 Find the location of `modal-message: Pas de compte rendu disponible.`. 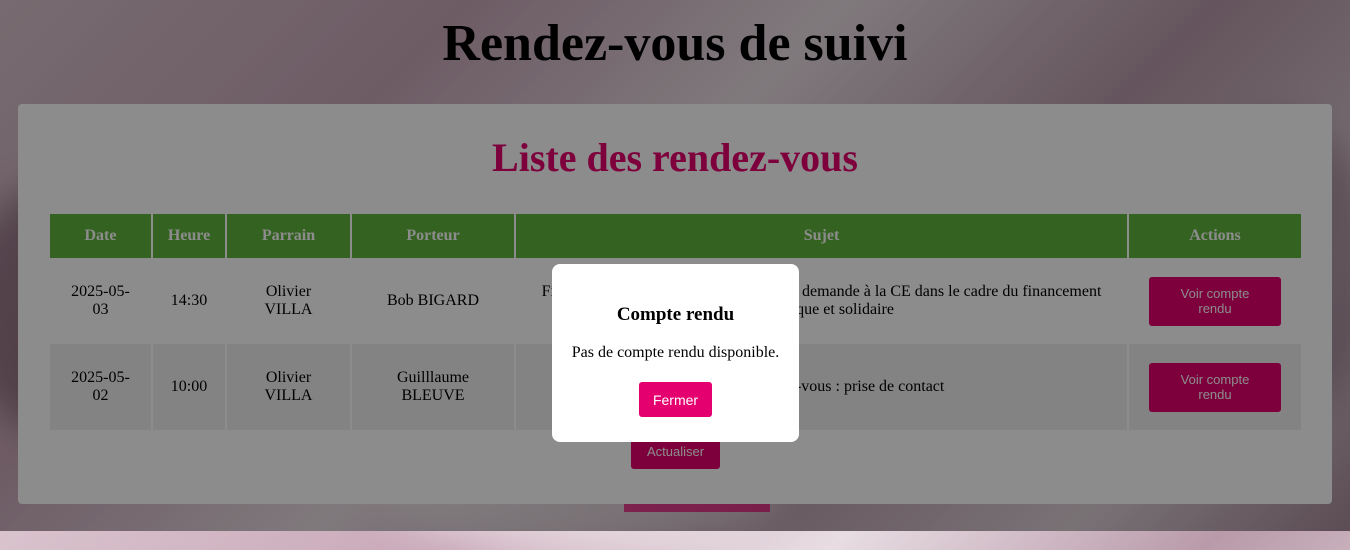

modal-message: Pas de compte rendu disponible. is located at coordinates (675, 352).